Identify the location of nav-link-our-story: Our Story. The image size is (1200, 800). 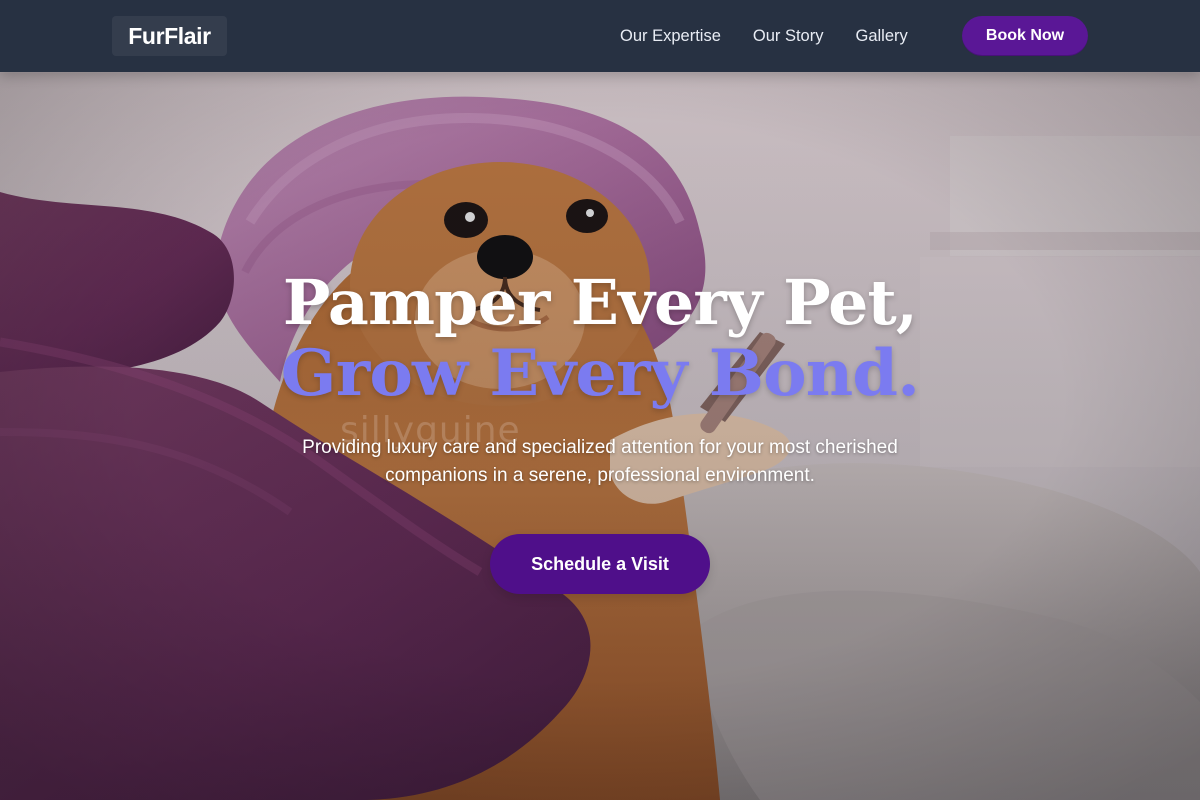
(788, 36).